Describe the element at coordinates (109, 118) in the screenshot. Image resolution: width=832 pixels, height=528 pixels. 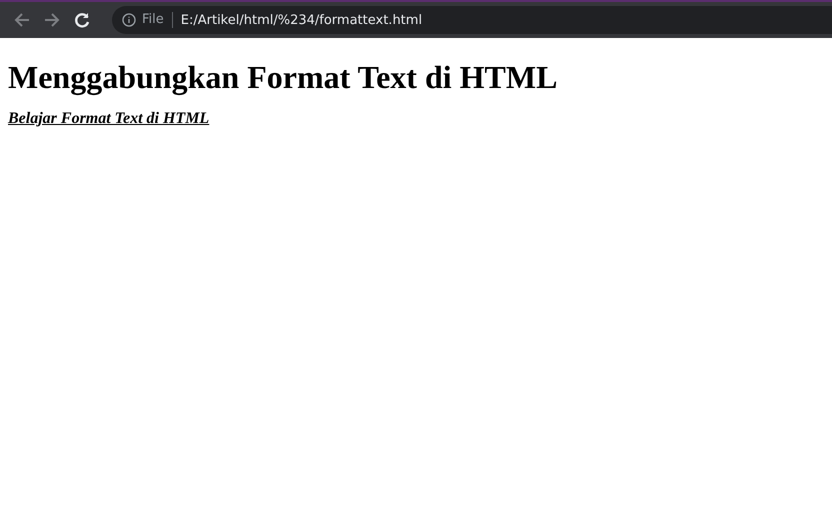
I see `subtitle-text: Belajar Format Text di HTML` at that location.